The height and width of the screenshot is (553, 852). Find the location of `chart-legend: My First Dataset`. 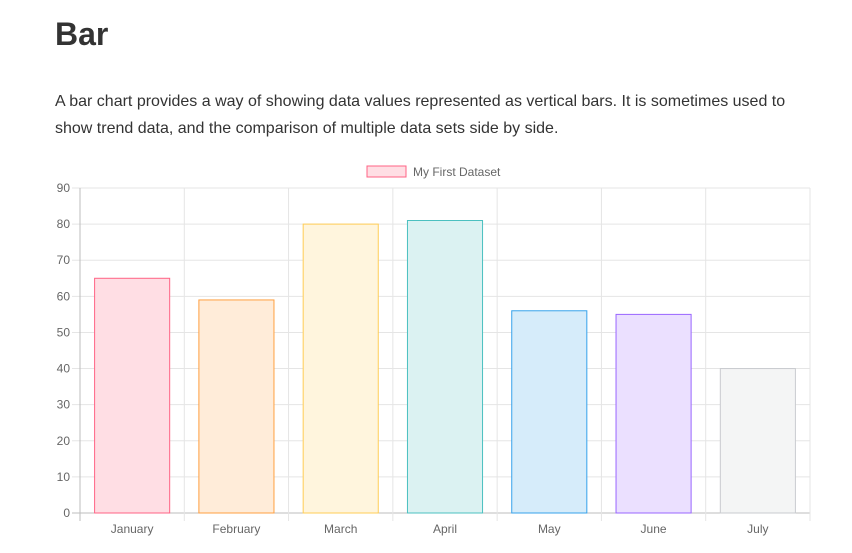

chart-legend: My First Dataset is located at coordinates (433, 172).